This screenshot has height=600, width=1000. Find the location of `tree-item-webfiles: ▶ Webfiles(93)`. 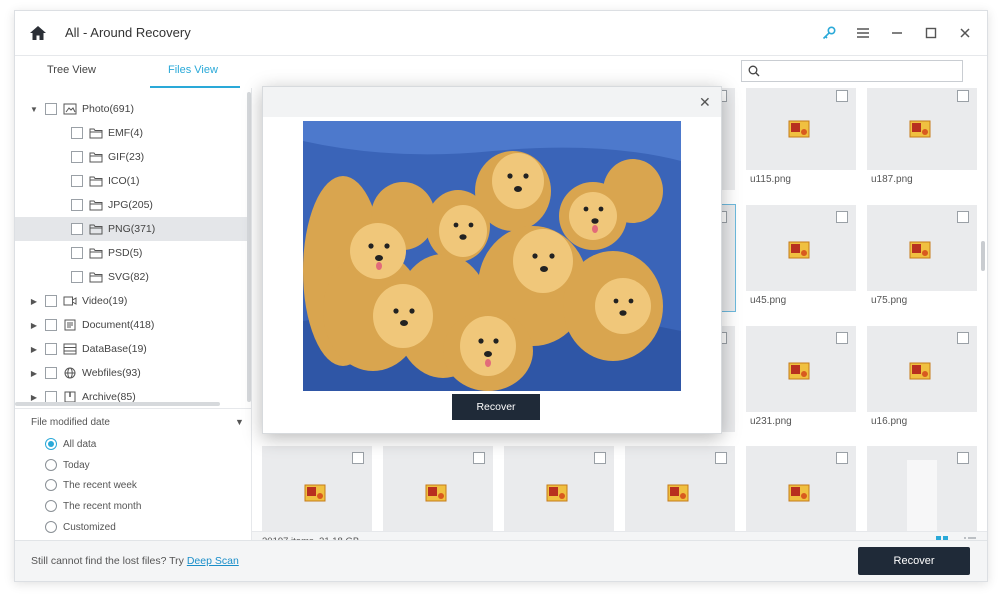

tree-item-webfiles: ▶ Webfiles(93) is located at coordinates (132, 373).